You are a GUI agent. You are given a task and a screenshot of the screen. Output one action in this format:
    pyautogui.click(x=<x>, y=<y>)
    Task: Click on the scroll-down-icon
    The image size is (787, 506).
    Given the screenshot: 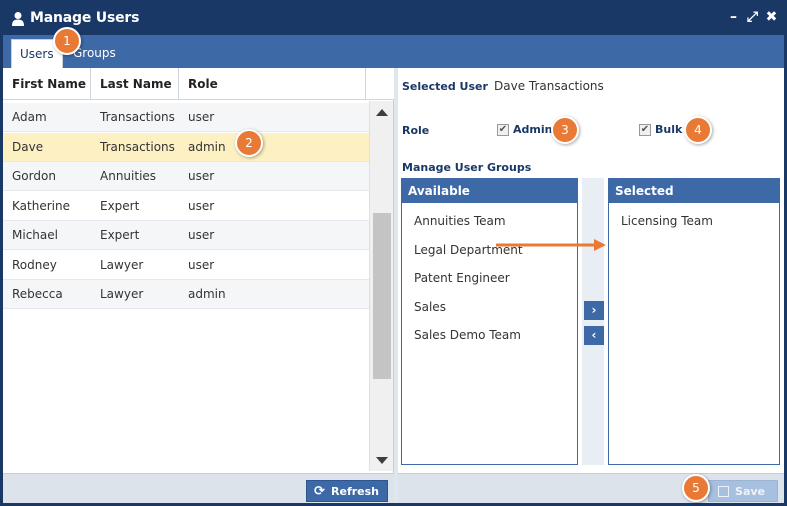 What is the action you would take?
    pyautogui.click(x=382, y=460)
    